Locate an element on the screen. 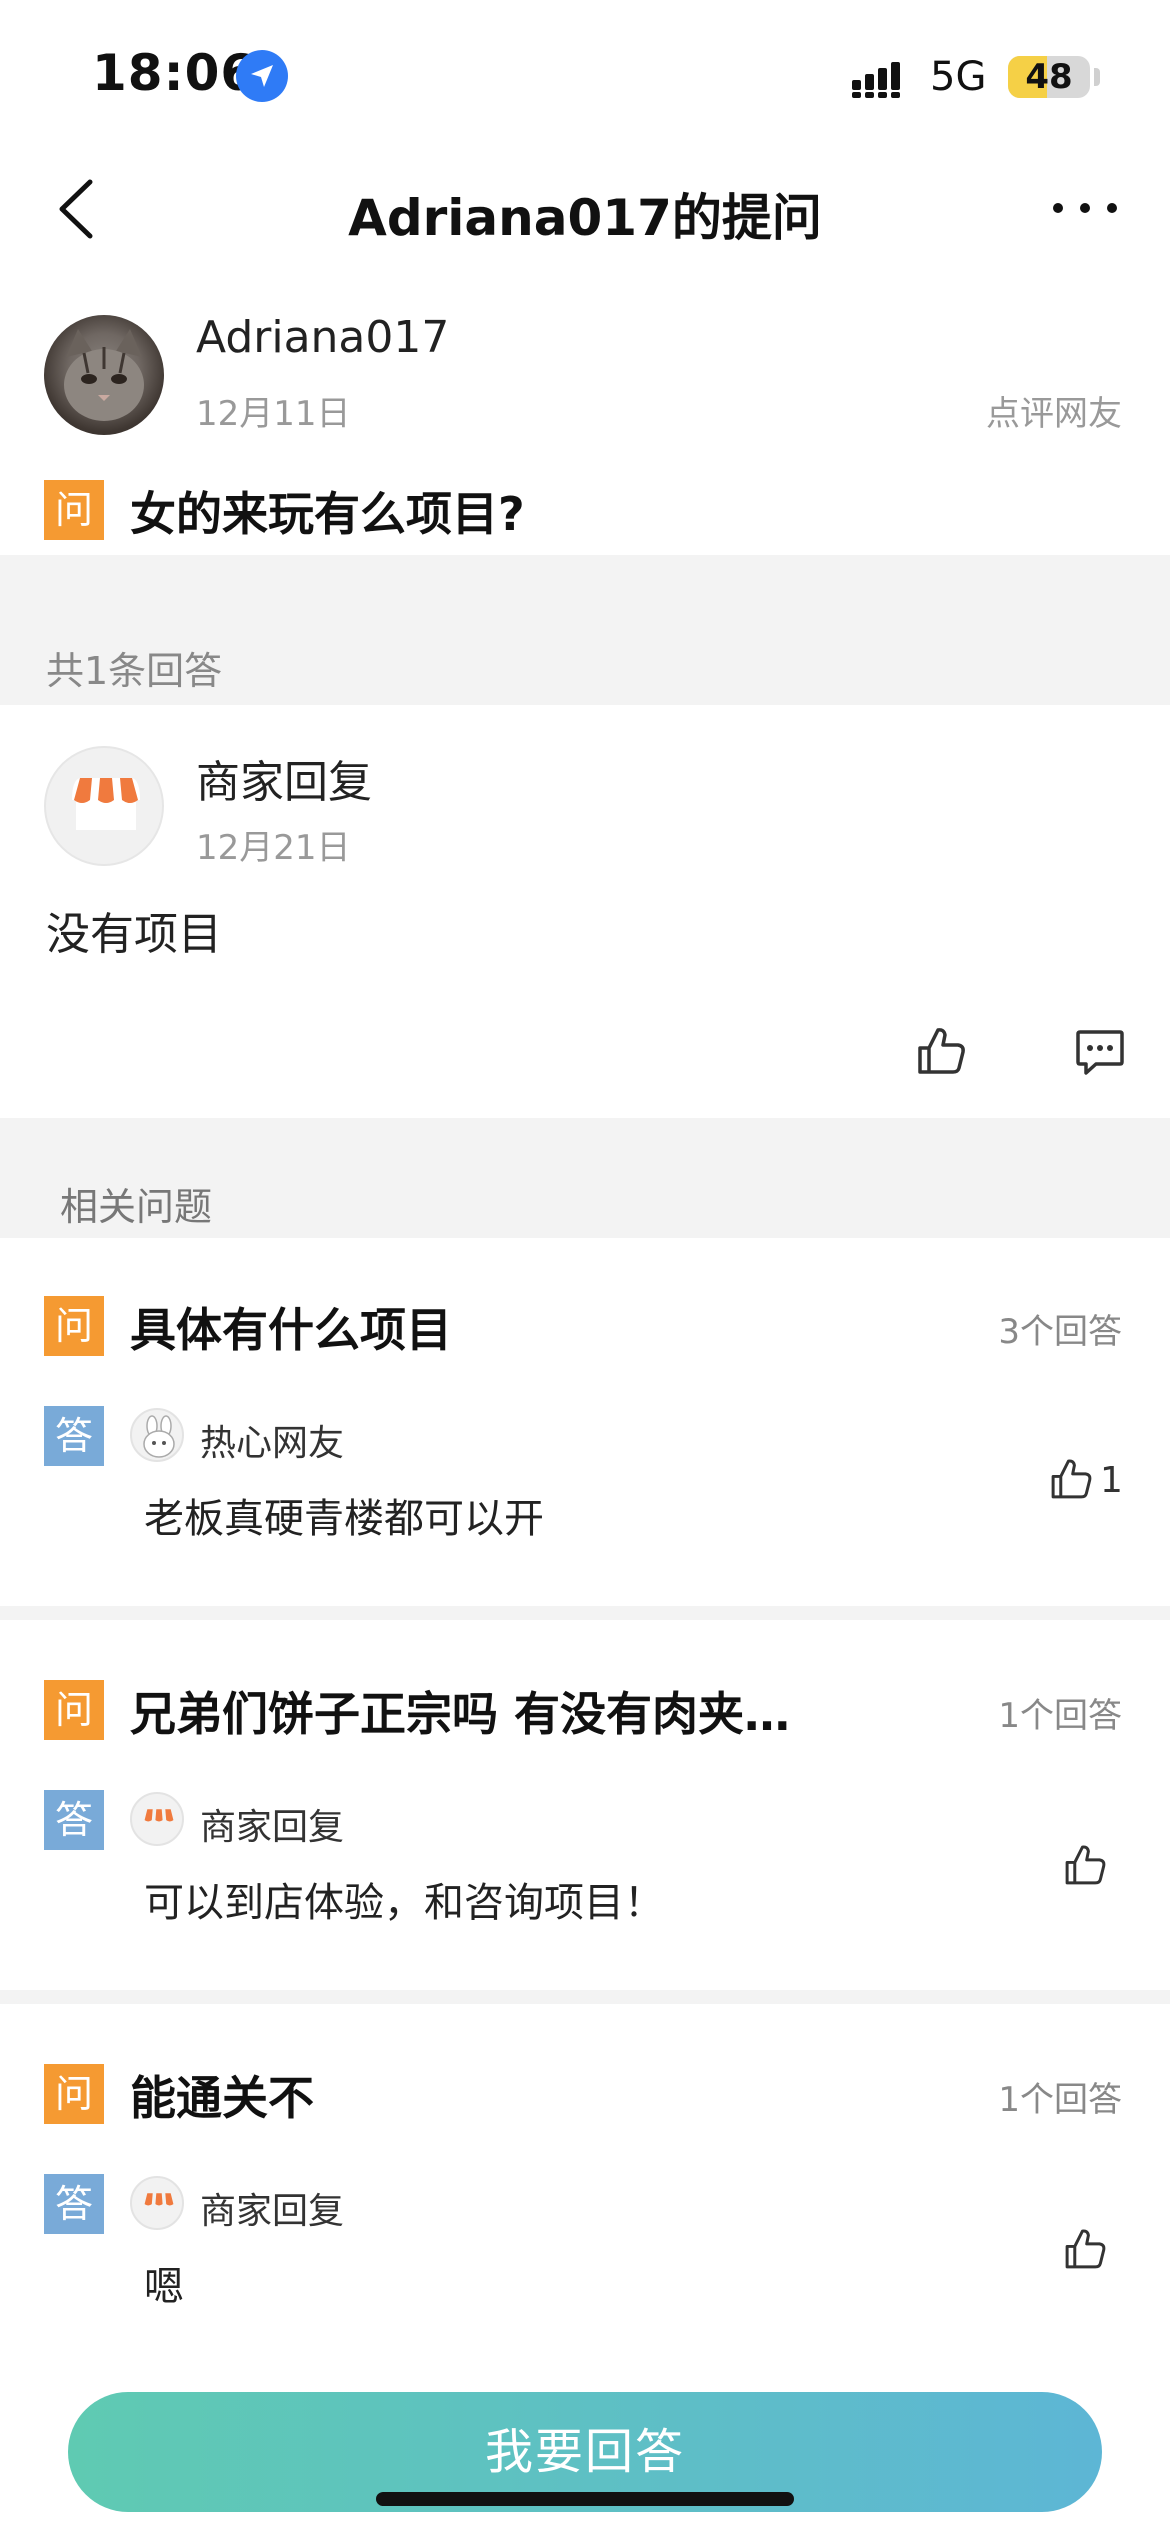  question-card: Adriana017 12月11日 点评网友 问 女的来玩有么项目? is located at coordinates (585, 412).